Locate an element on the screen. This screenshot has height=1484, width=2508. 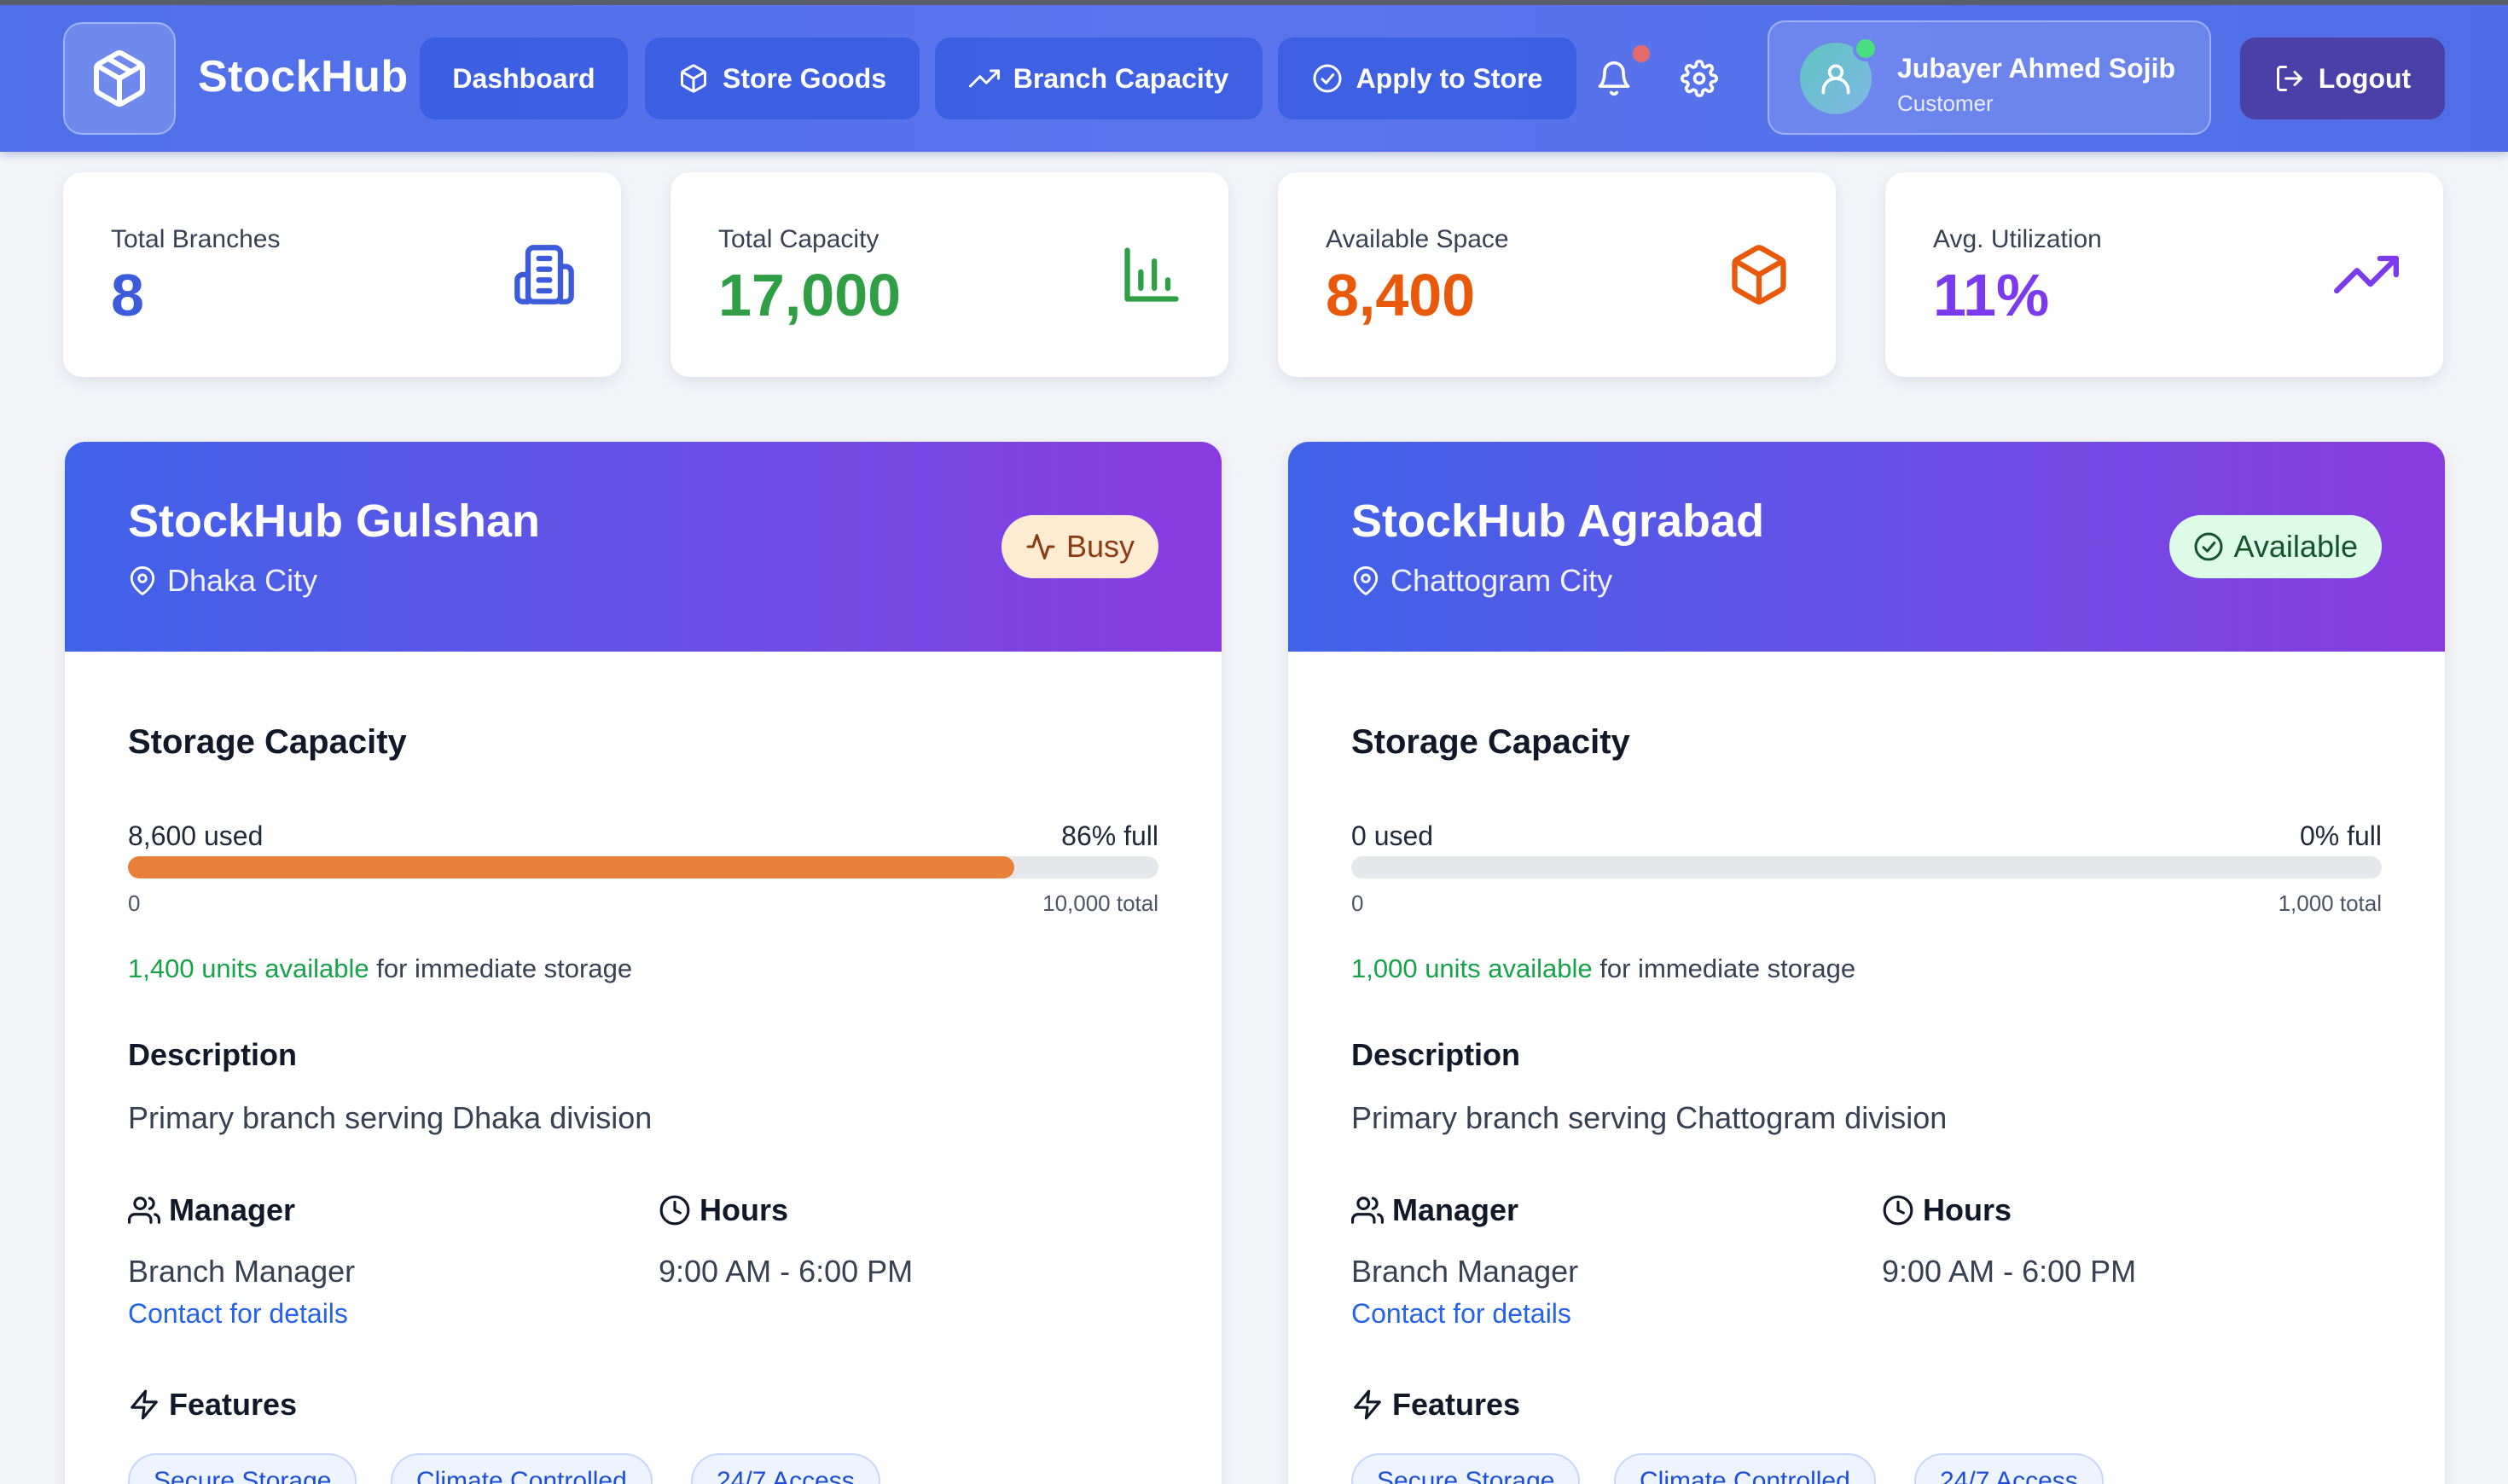
stat-value: 8,400 is located at coordinates (1401, 295).